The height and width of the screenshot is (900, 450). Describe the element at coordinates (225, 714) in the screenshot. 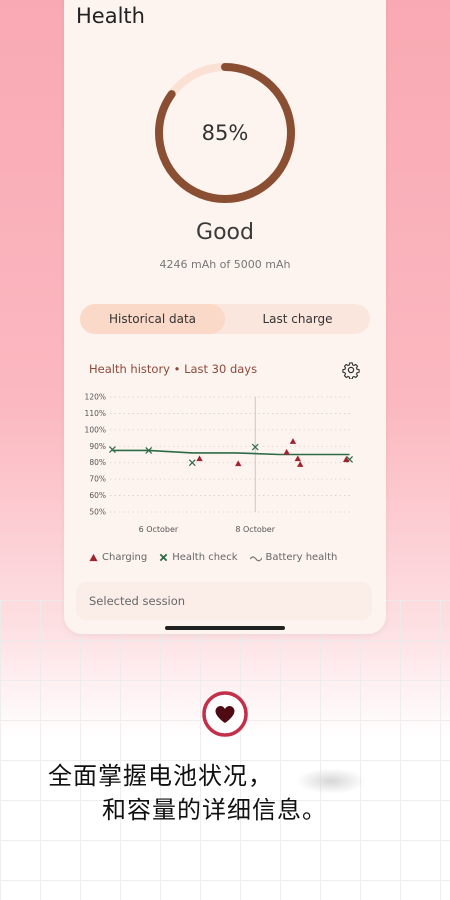

I see `heart-icon` at that location.